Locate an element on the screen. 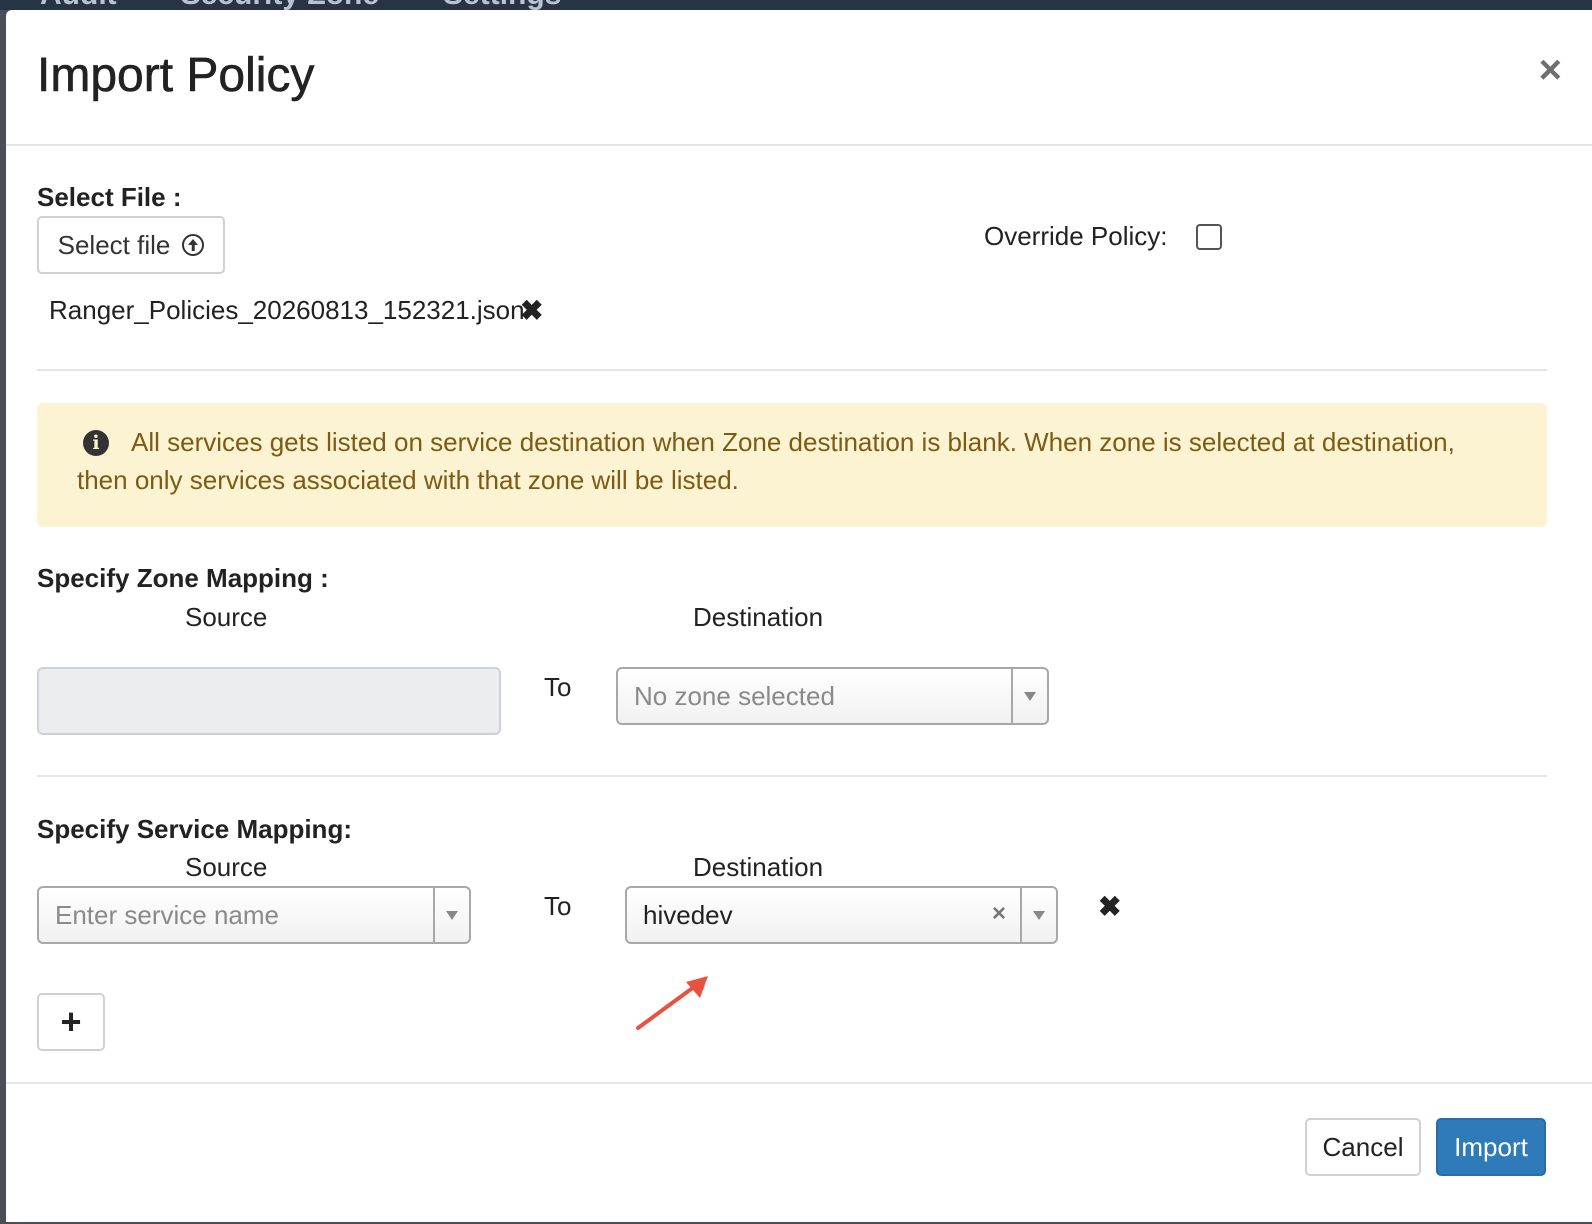 This screenshot has width=1592, height=1224. select-file-label: Select File : is located at coordinates (109, 197).